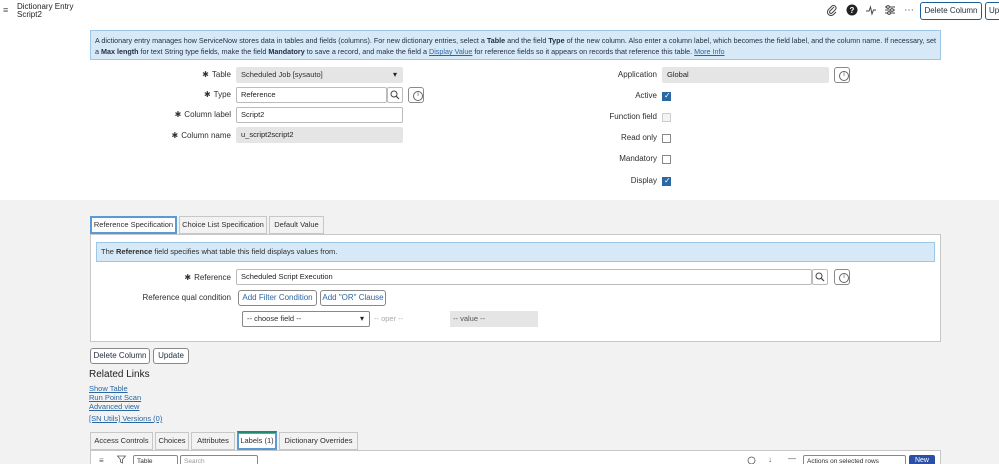 This screenshot has width=999, height=464. I want to click on tab-choice-list-specification: Choice List Specification, so click(223, 225).